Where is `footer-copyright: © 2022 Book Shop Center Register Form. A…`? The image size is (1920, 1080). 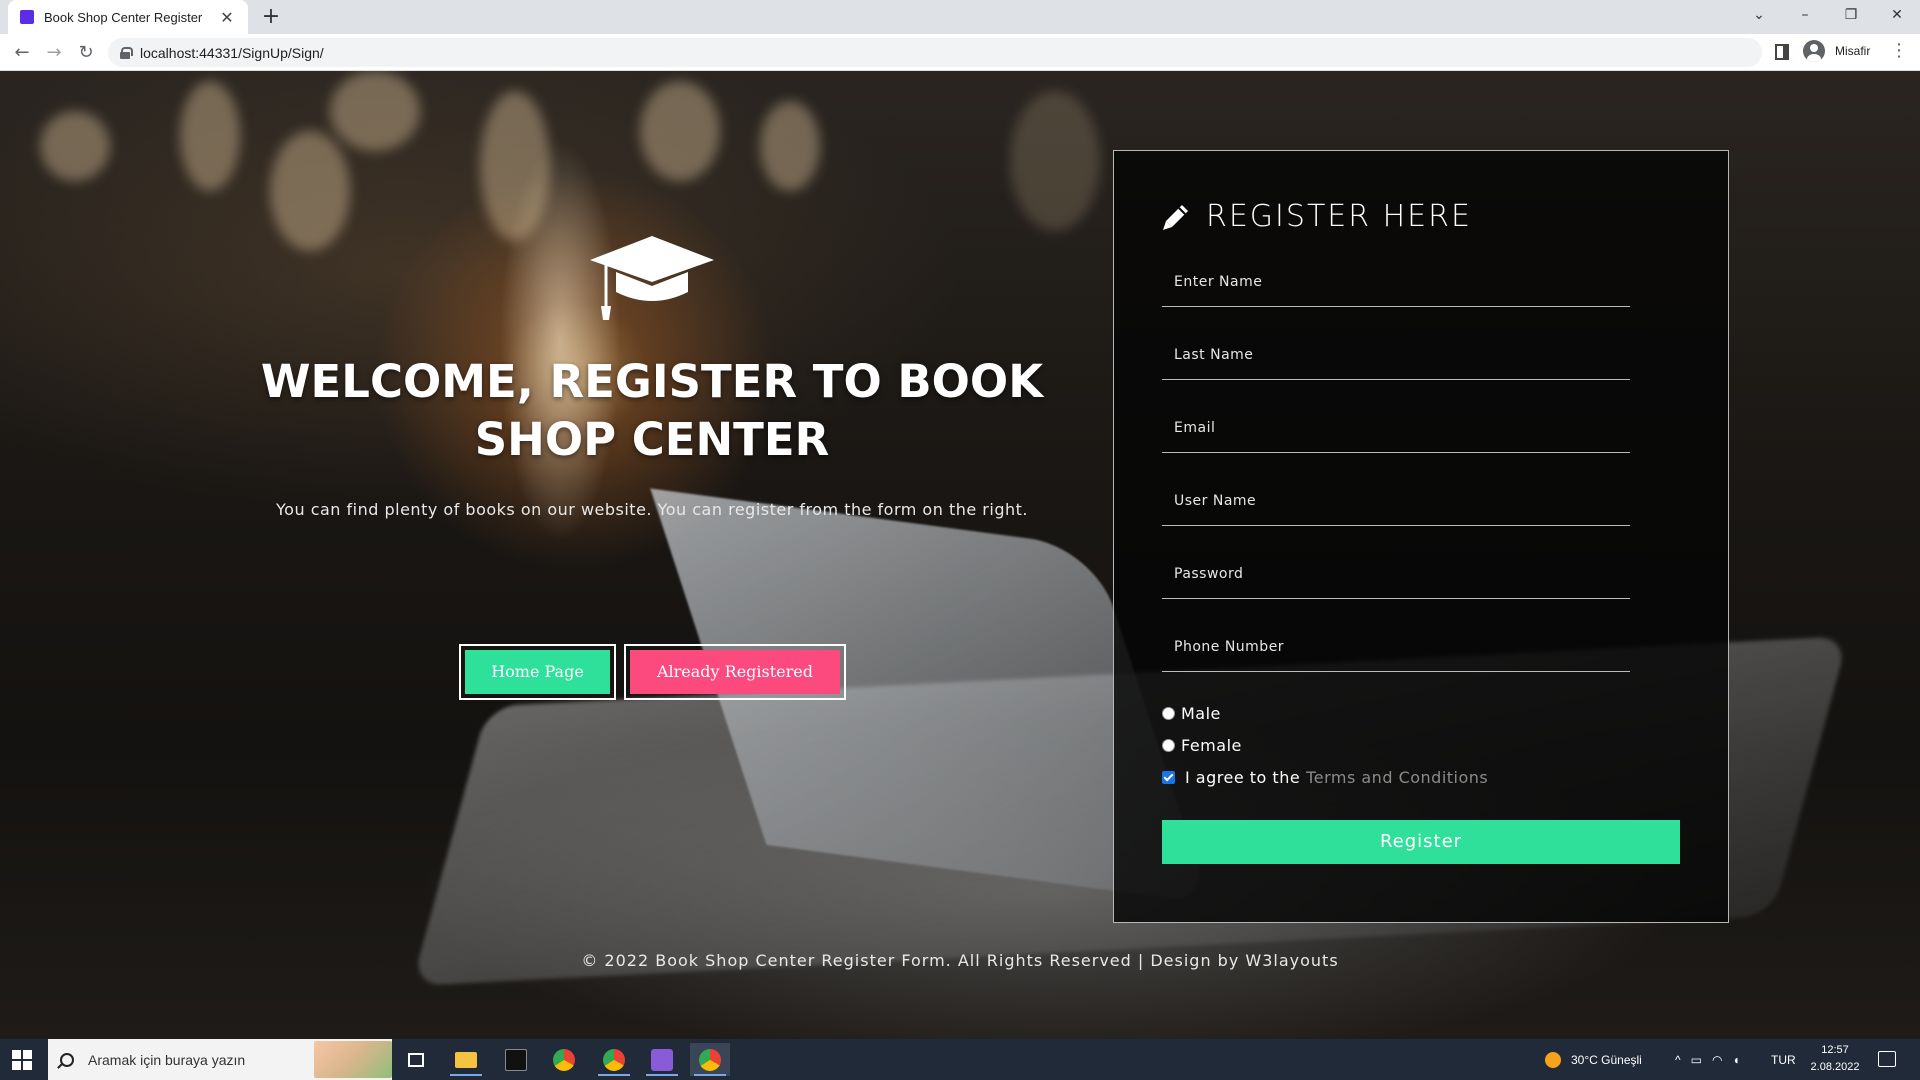 footer-copyright: © 2022 Book Shop Center Register Form. A… is located at coordinates (960, 960).